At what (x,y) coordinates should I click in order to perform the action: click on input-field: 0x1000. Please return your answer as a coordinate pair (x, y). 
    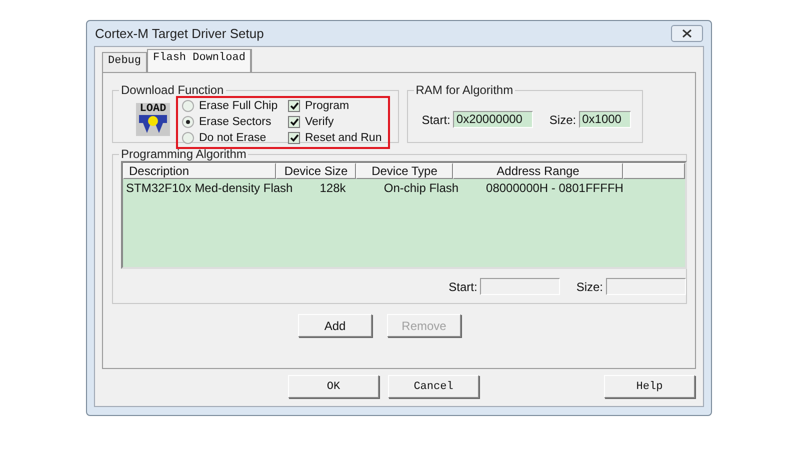
    Looking at the image, I should click on (605, 119).